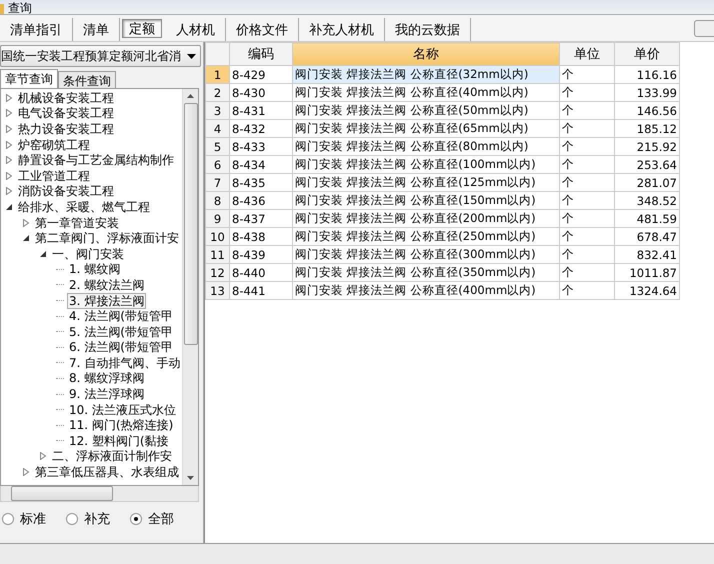  What do you see at coordinates (218, 201) in the screenshot?
I see `row-number: 8` at bounding box center [218, 201].